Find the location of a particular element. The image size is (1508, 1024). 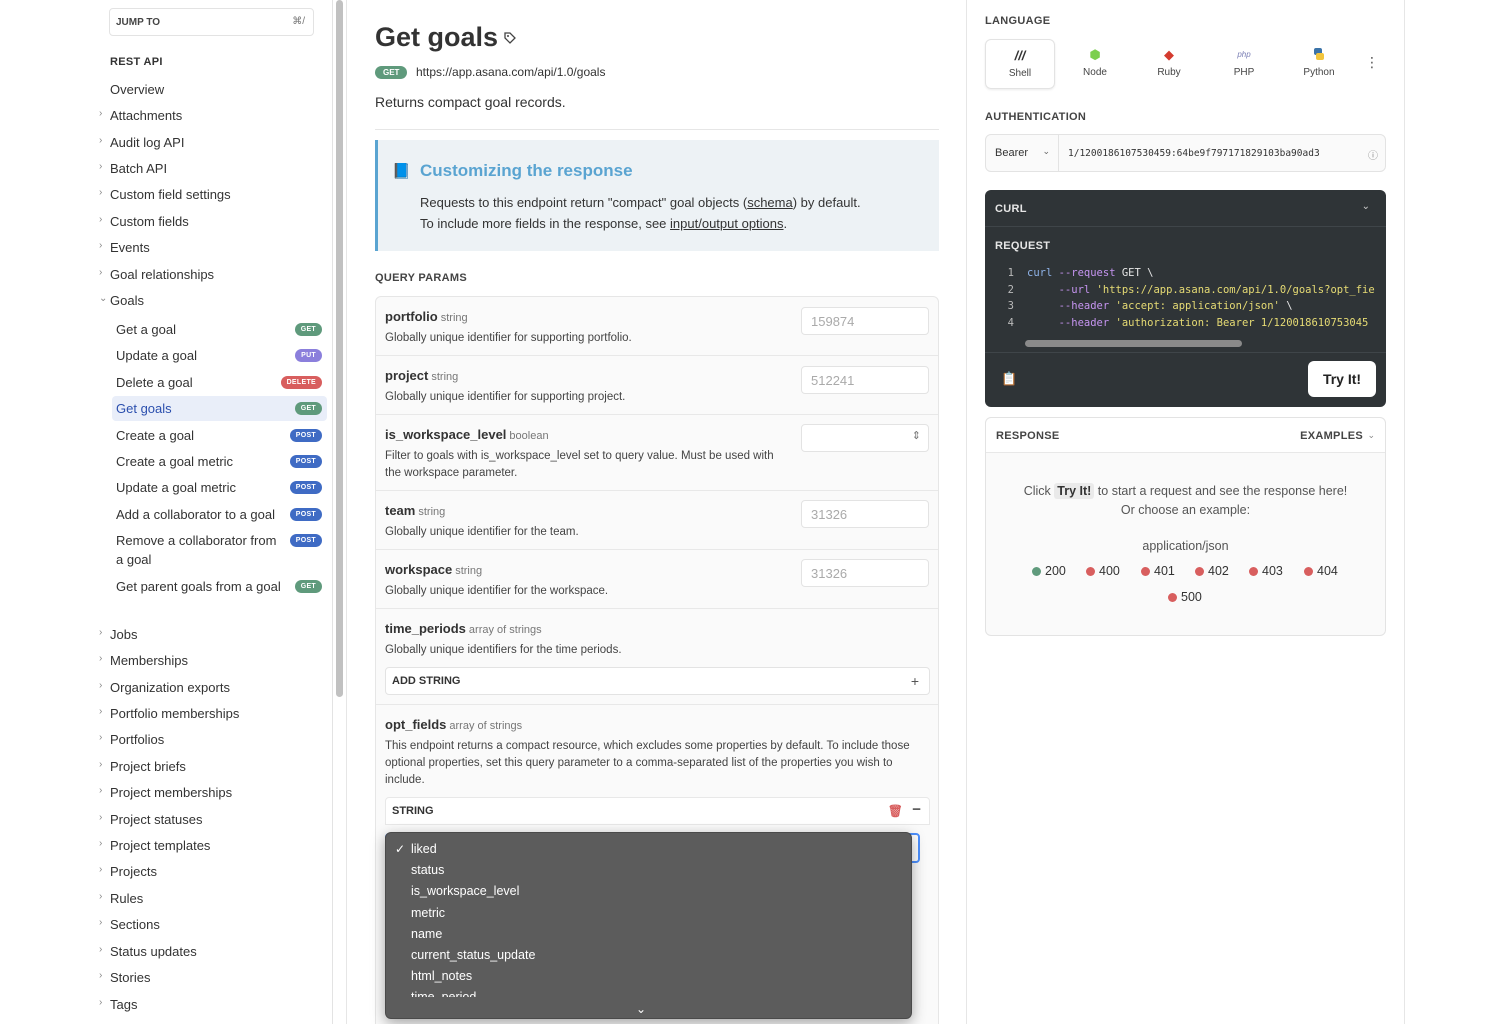

method-badge: POST is located at coordinates (305, 435).